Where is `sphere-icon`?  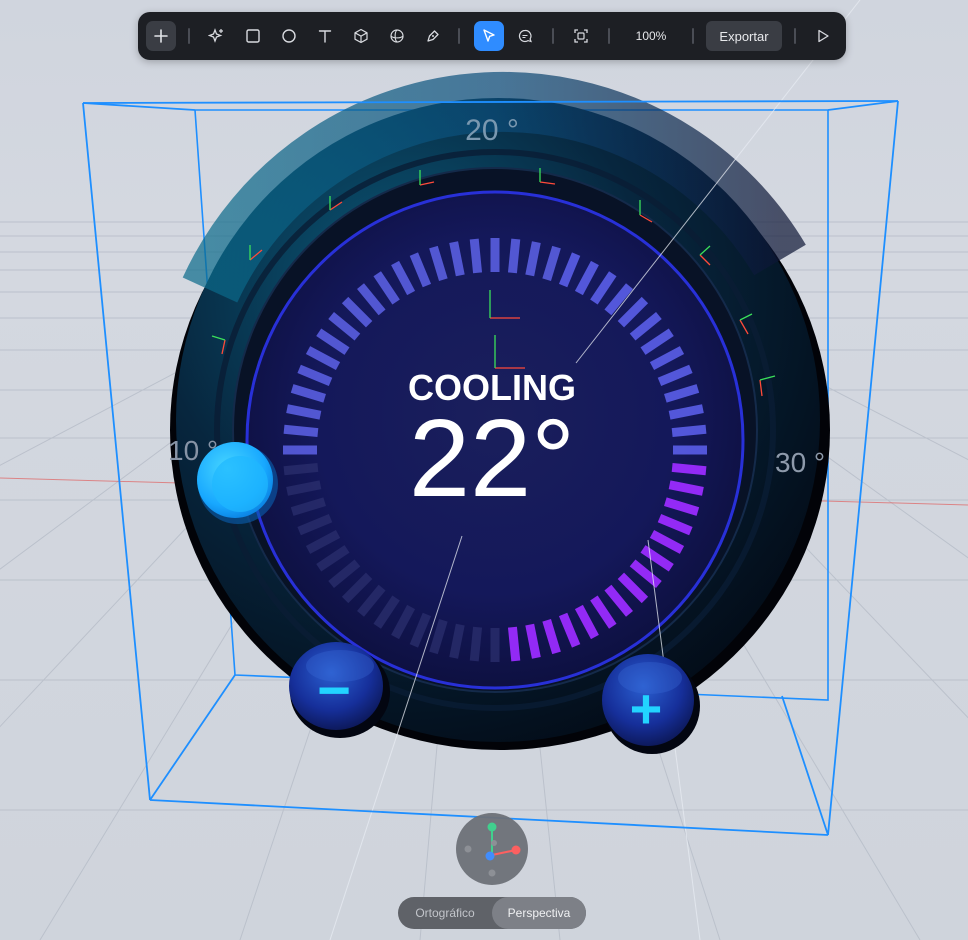
sphere-icon is located at coordinates (397, 36).